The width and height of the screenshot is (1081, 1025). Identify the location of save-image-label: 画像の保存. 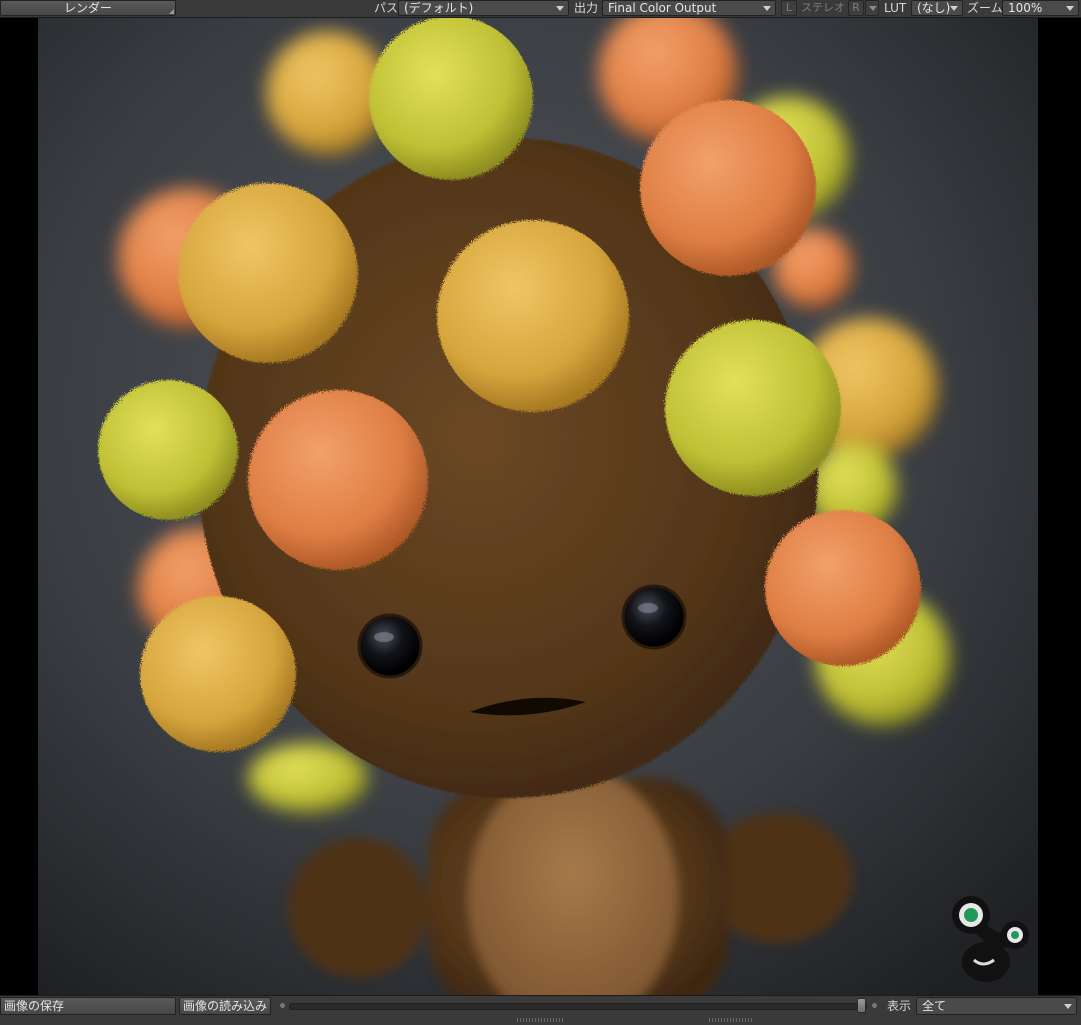
(34, 1006).